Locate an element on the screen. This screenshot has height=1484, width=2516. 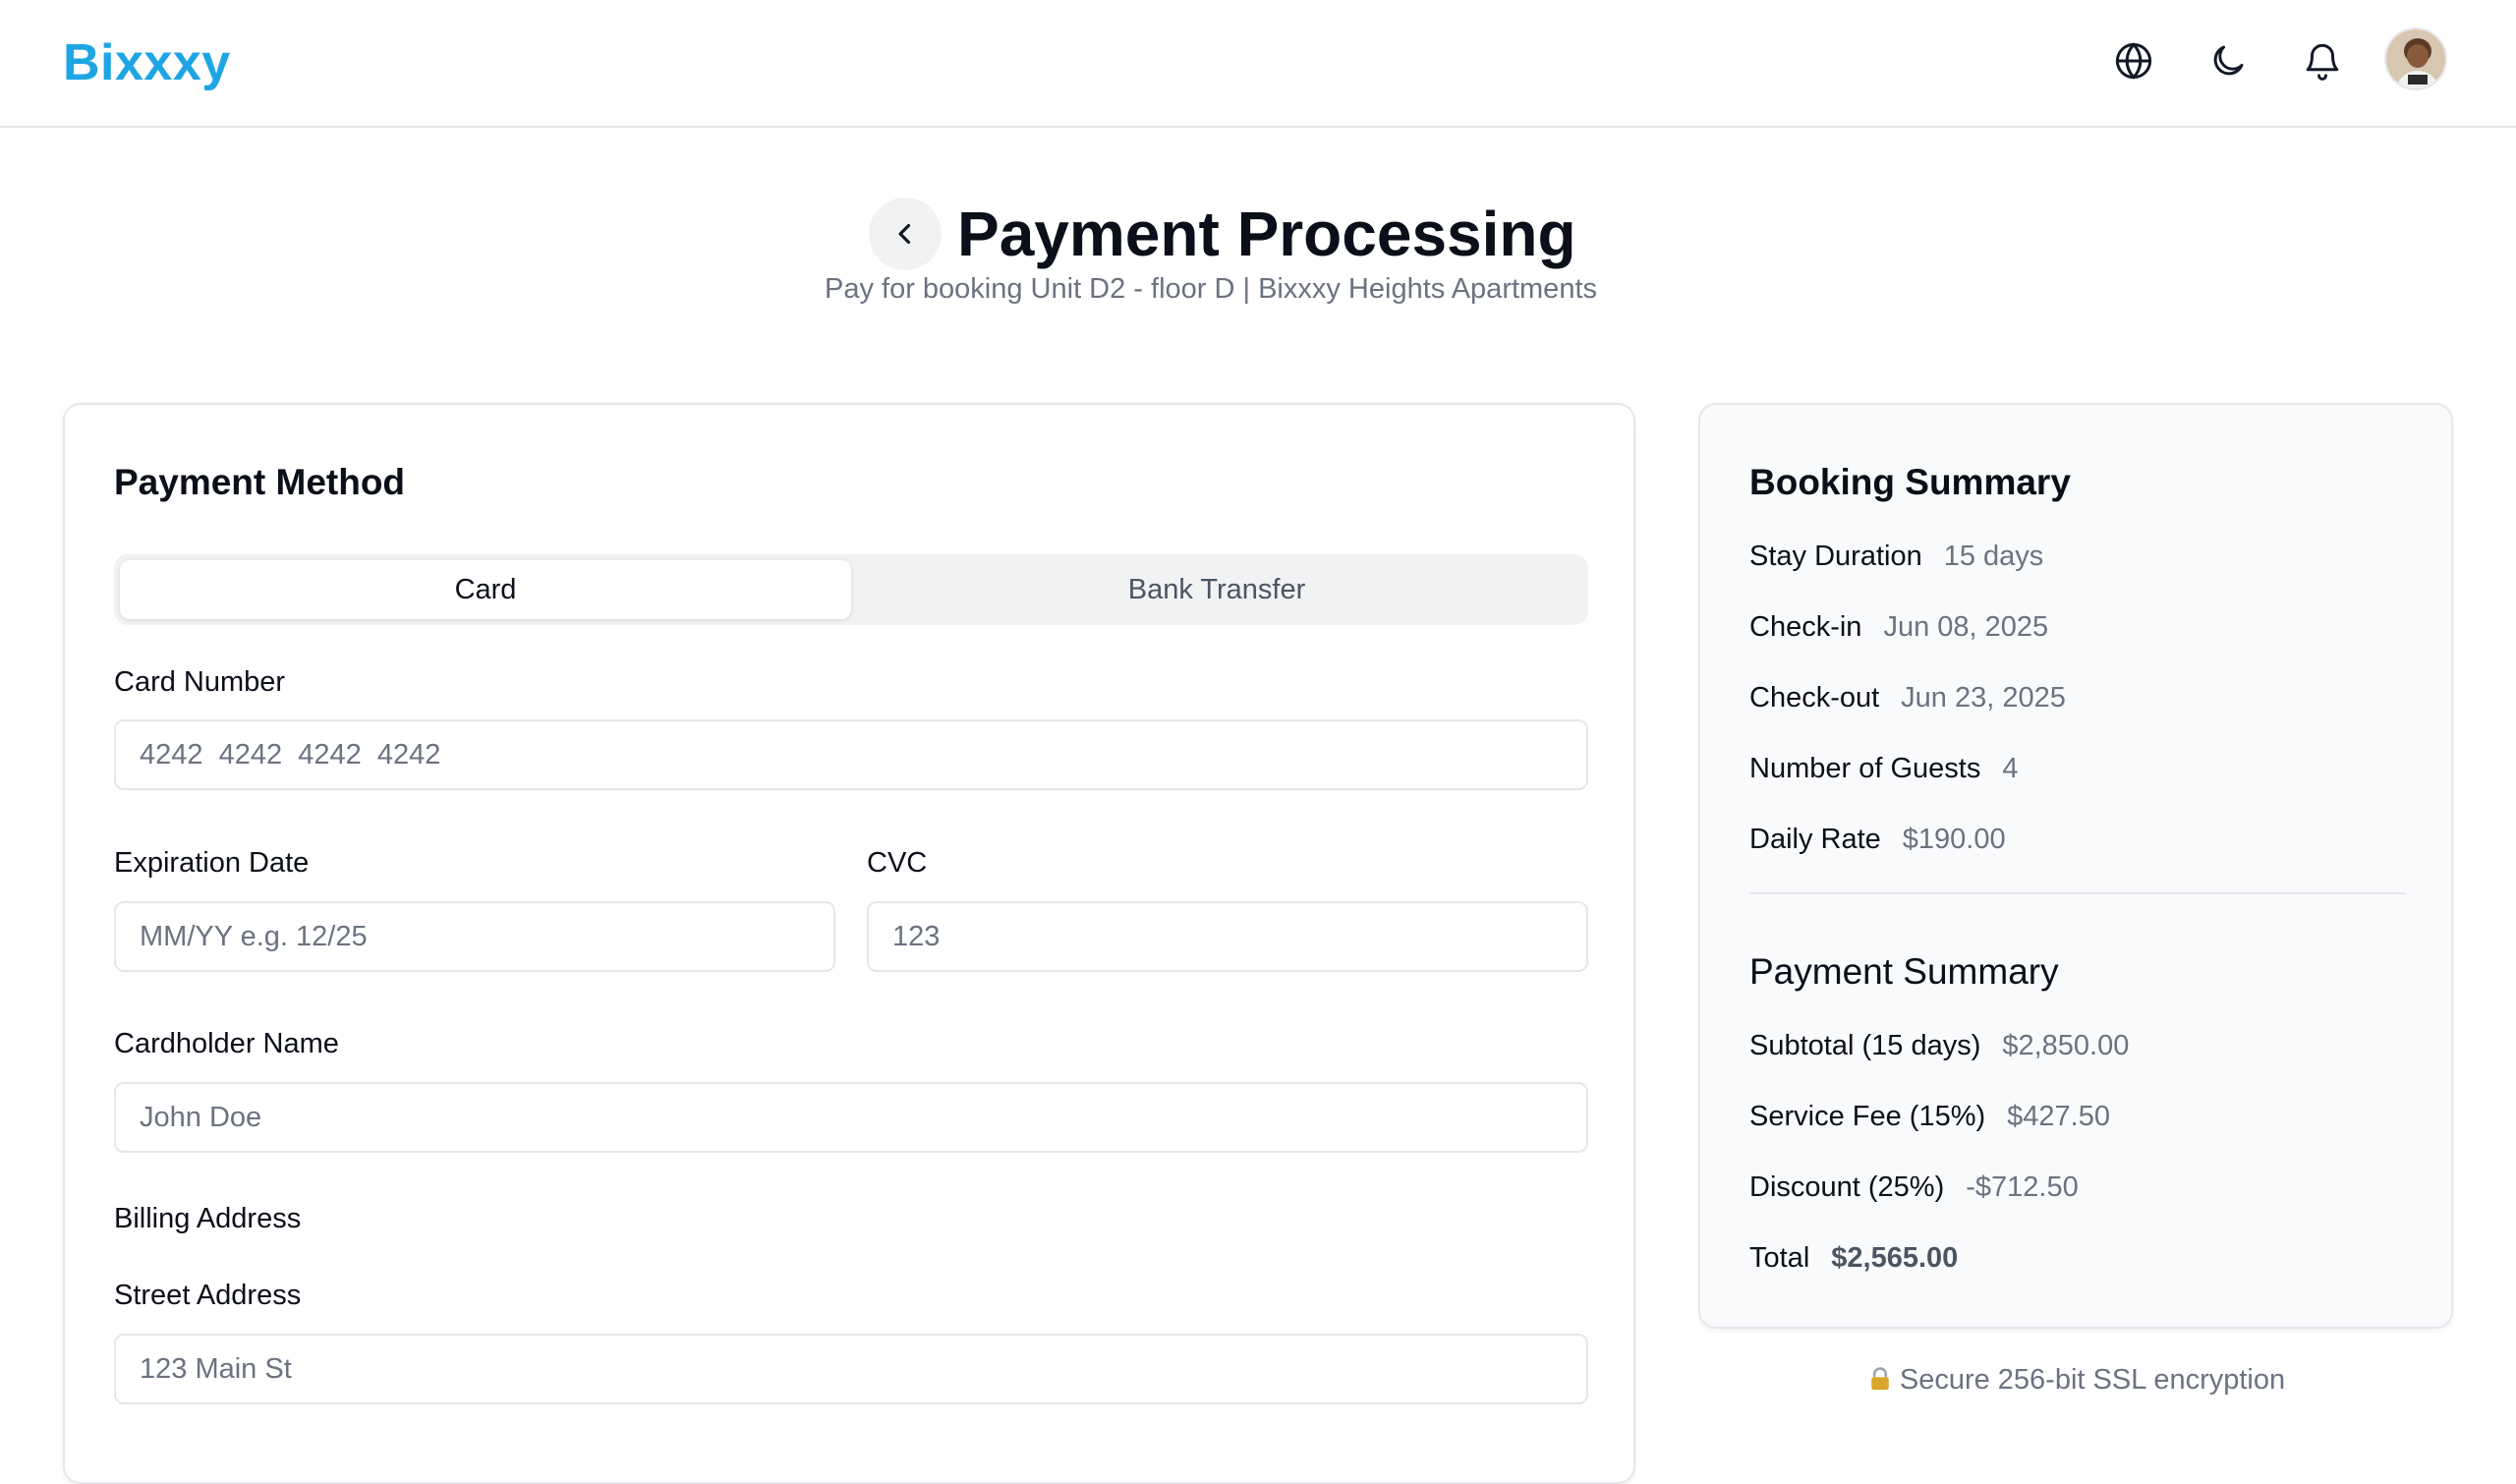
summary-key: Stay Duration is located at coordinates (1835, 556).